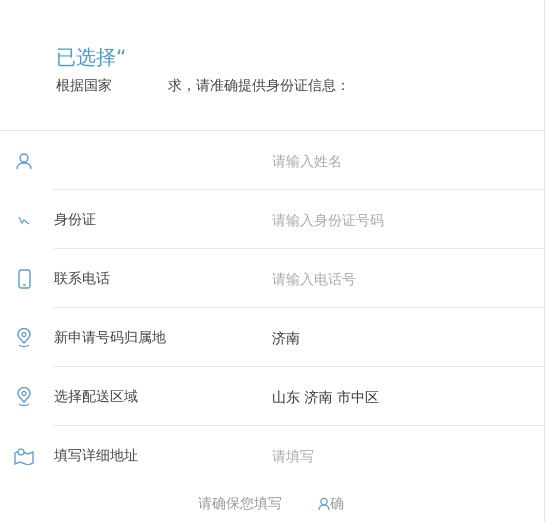 Image resolution: width=545 pixels, height=522 pixels. What do you see at coordinates (75, 220) in the screenshot?
I see `field-label: 身份证` at bounding box center [75, 220].